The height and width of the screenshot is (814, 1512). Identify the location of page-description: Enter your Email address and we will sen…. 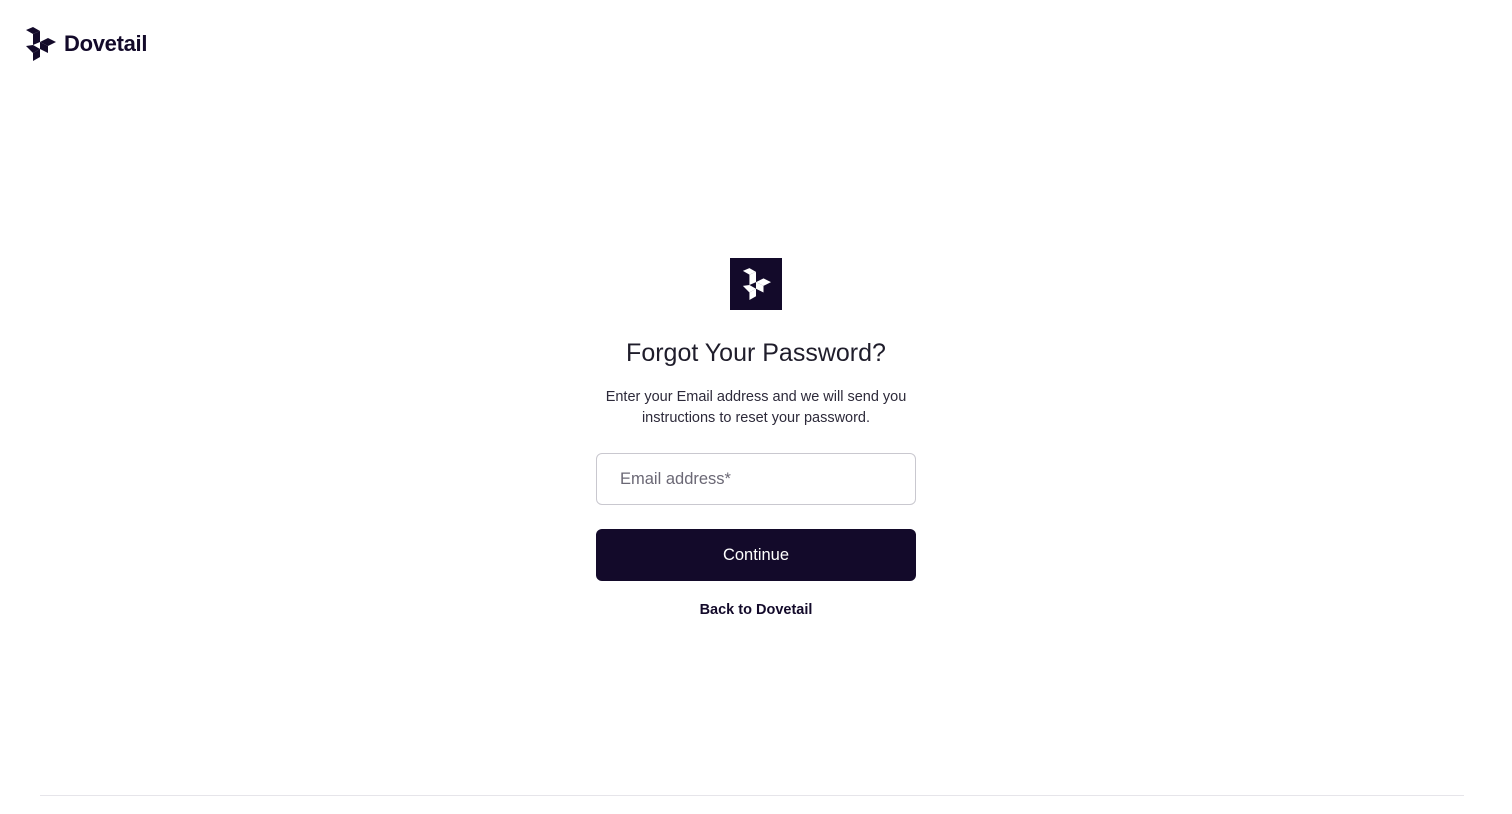
(756, 407).